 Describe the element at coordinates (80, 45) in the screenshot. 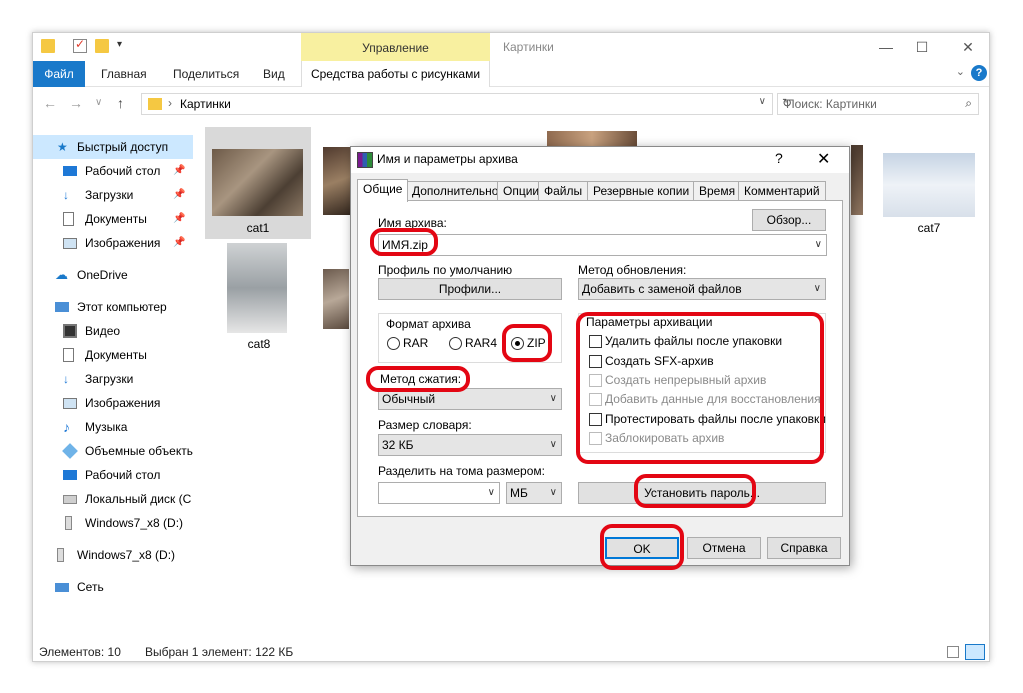

I see `properties-icon: ✓` at that location.